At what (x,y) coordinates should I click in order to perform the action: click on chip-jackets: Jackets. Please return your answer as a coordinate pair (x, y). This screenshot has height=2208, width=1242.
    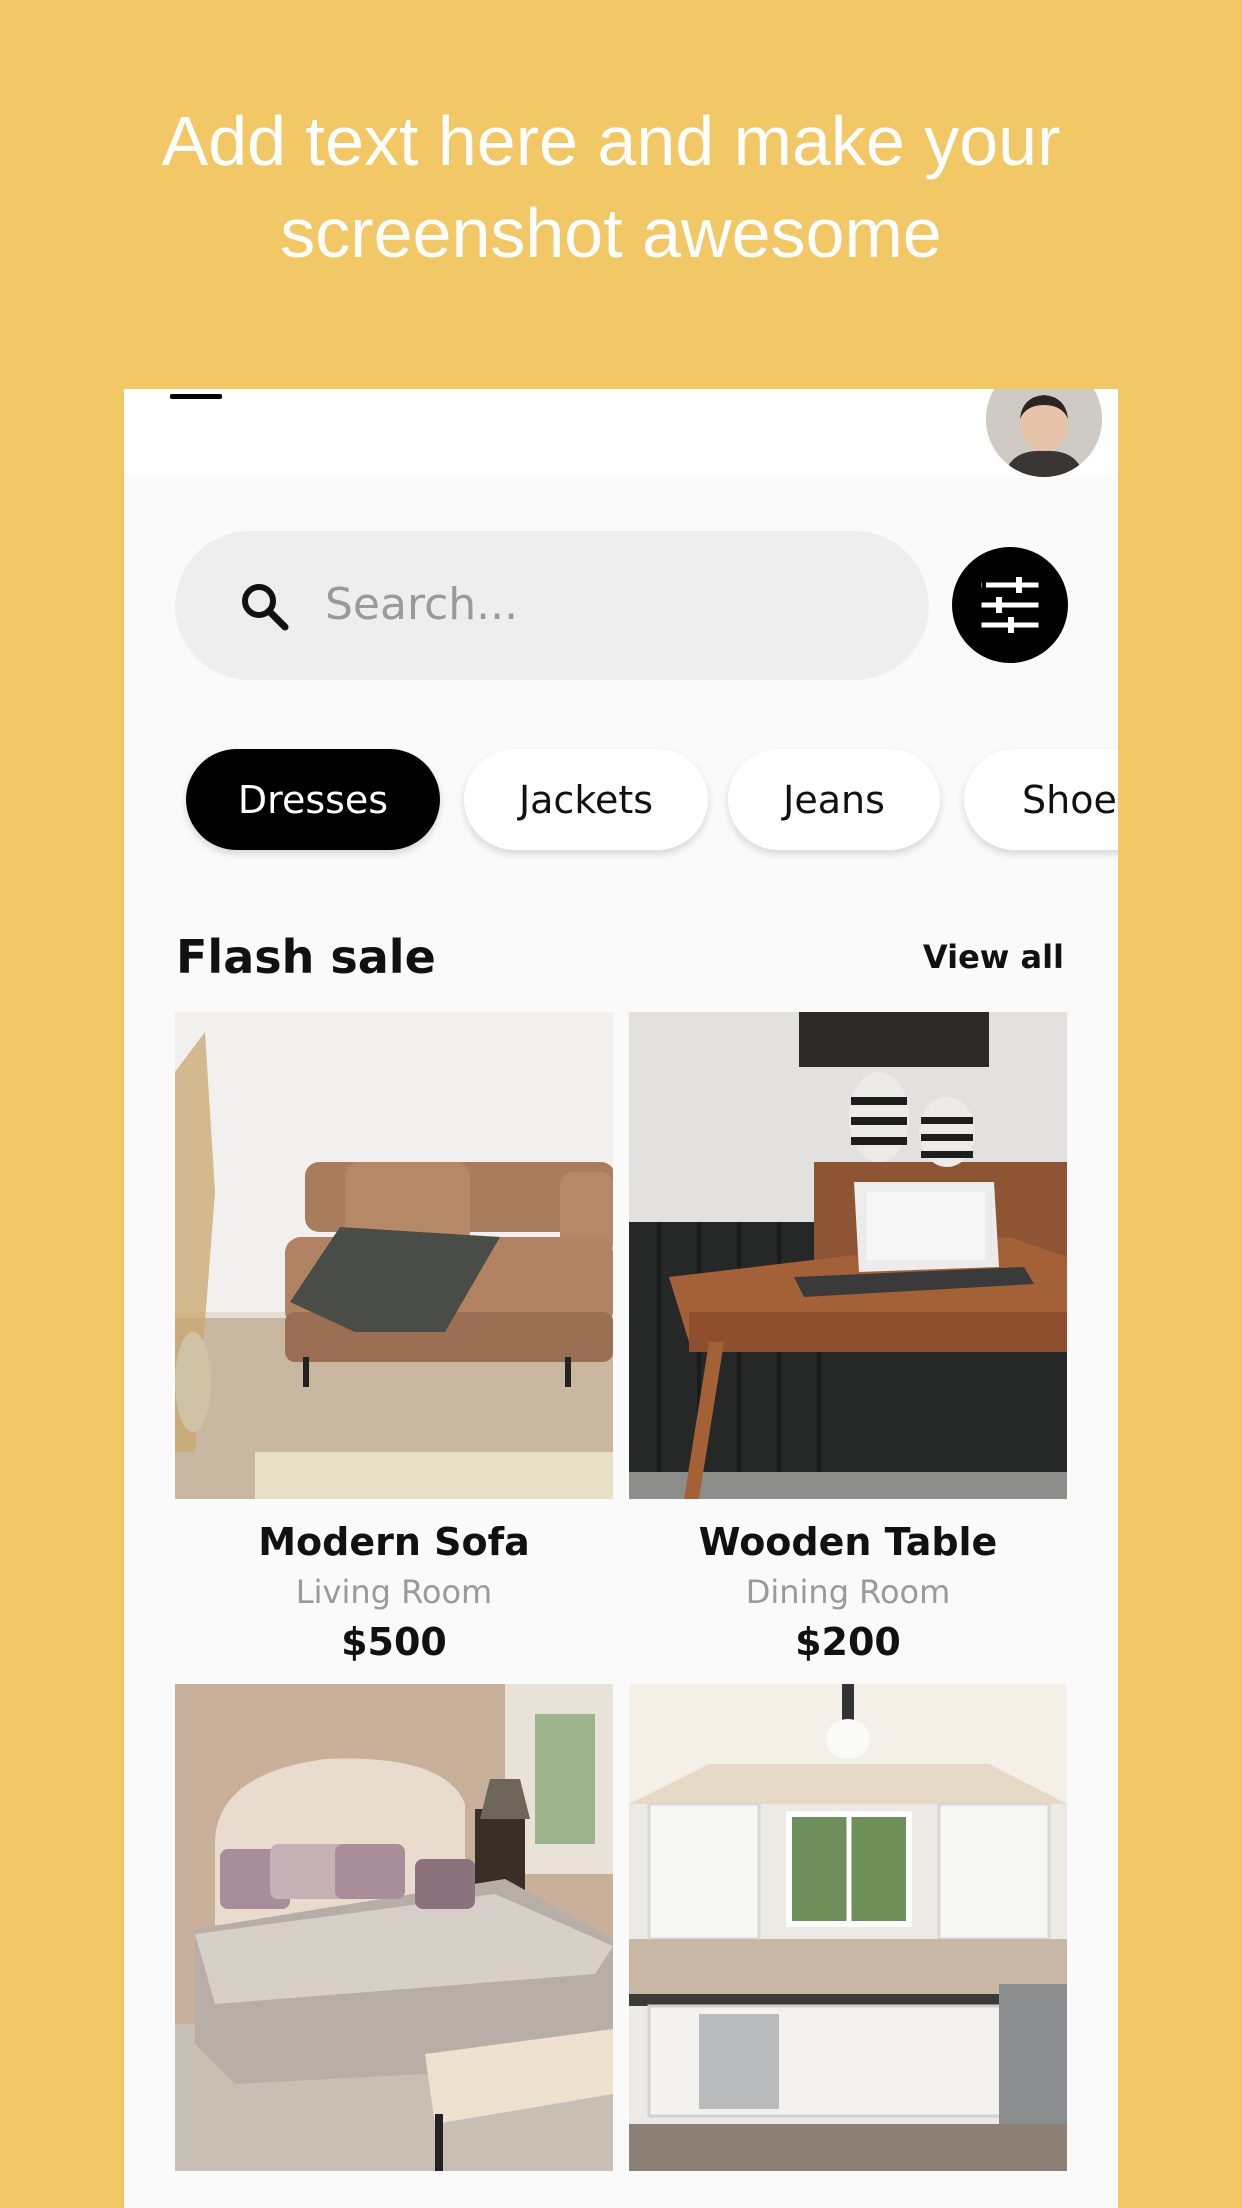
    Looking at the image, I should click on (586, 799).